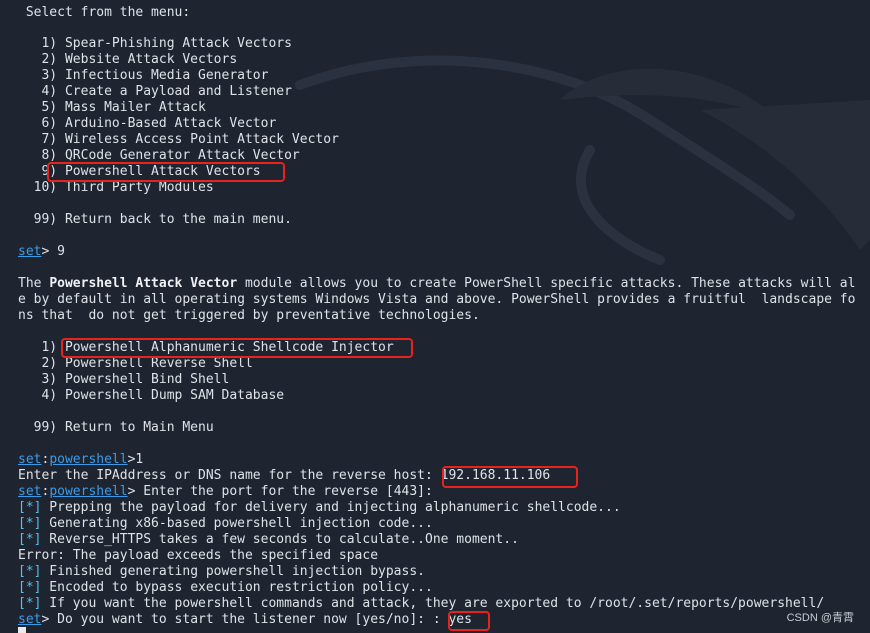  What do you see at coordinates (135, 363) in the screenshot?
I see `ps-menu-item-2: 2) Powershell Reverse Shell` at bounding box center [135, 363].